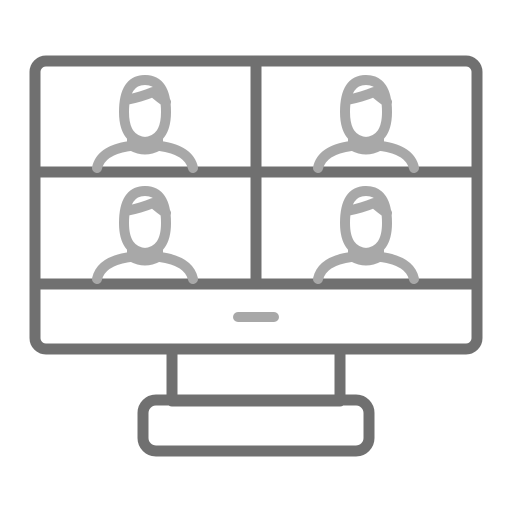 The height and width of the screenshot is (512, 512). I want to click on monitor-stand-base, so click(256, 425).